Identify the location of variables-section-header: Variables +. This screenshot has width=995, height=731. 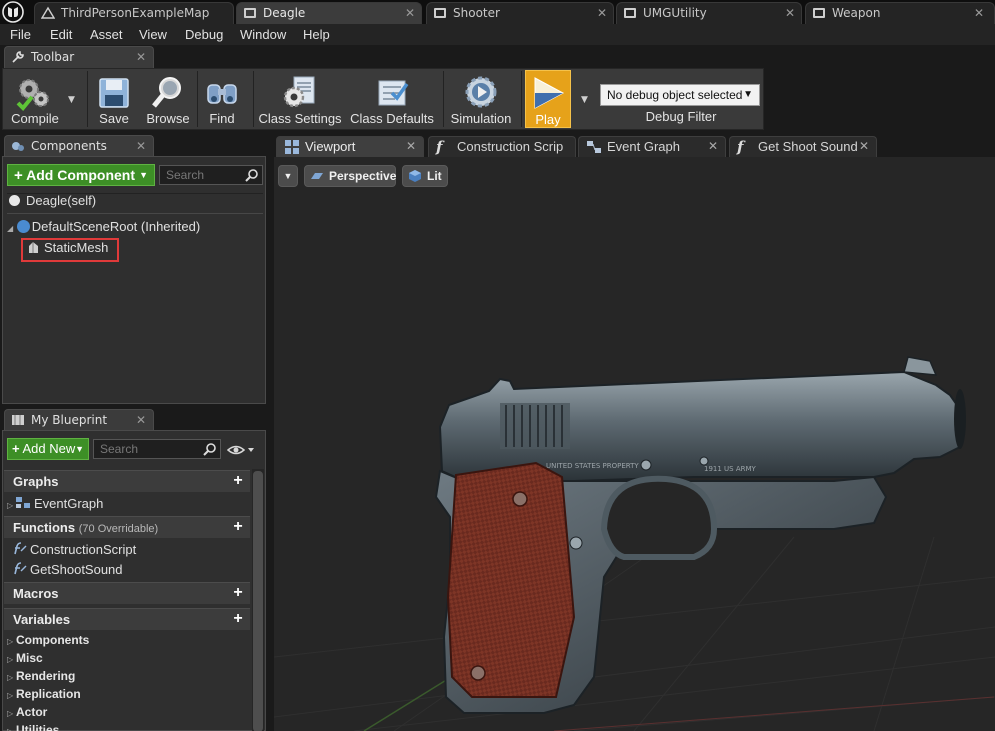
(127, 619).